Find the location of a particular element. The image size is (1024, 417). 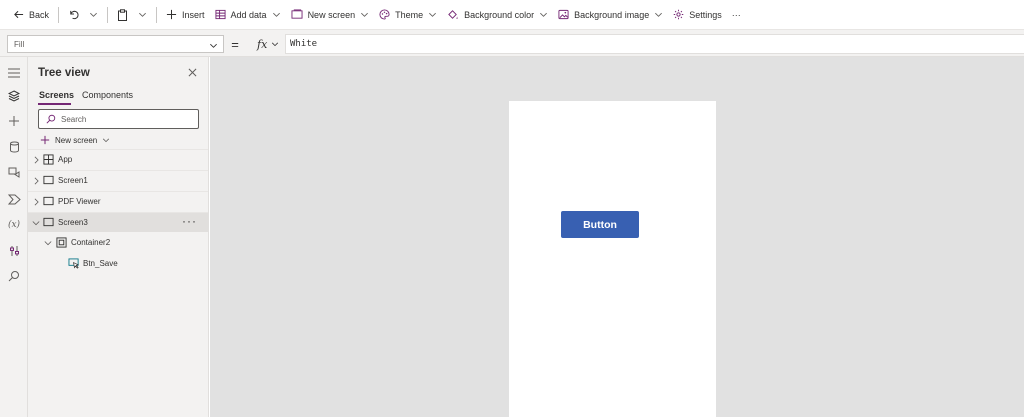

gear-icon is located at coordinates (678, 14).